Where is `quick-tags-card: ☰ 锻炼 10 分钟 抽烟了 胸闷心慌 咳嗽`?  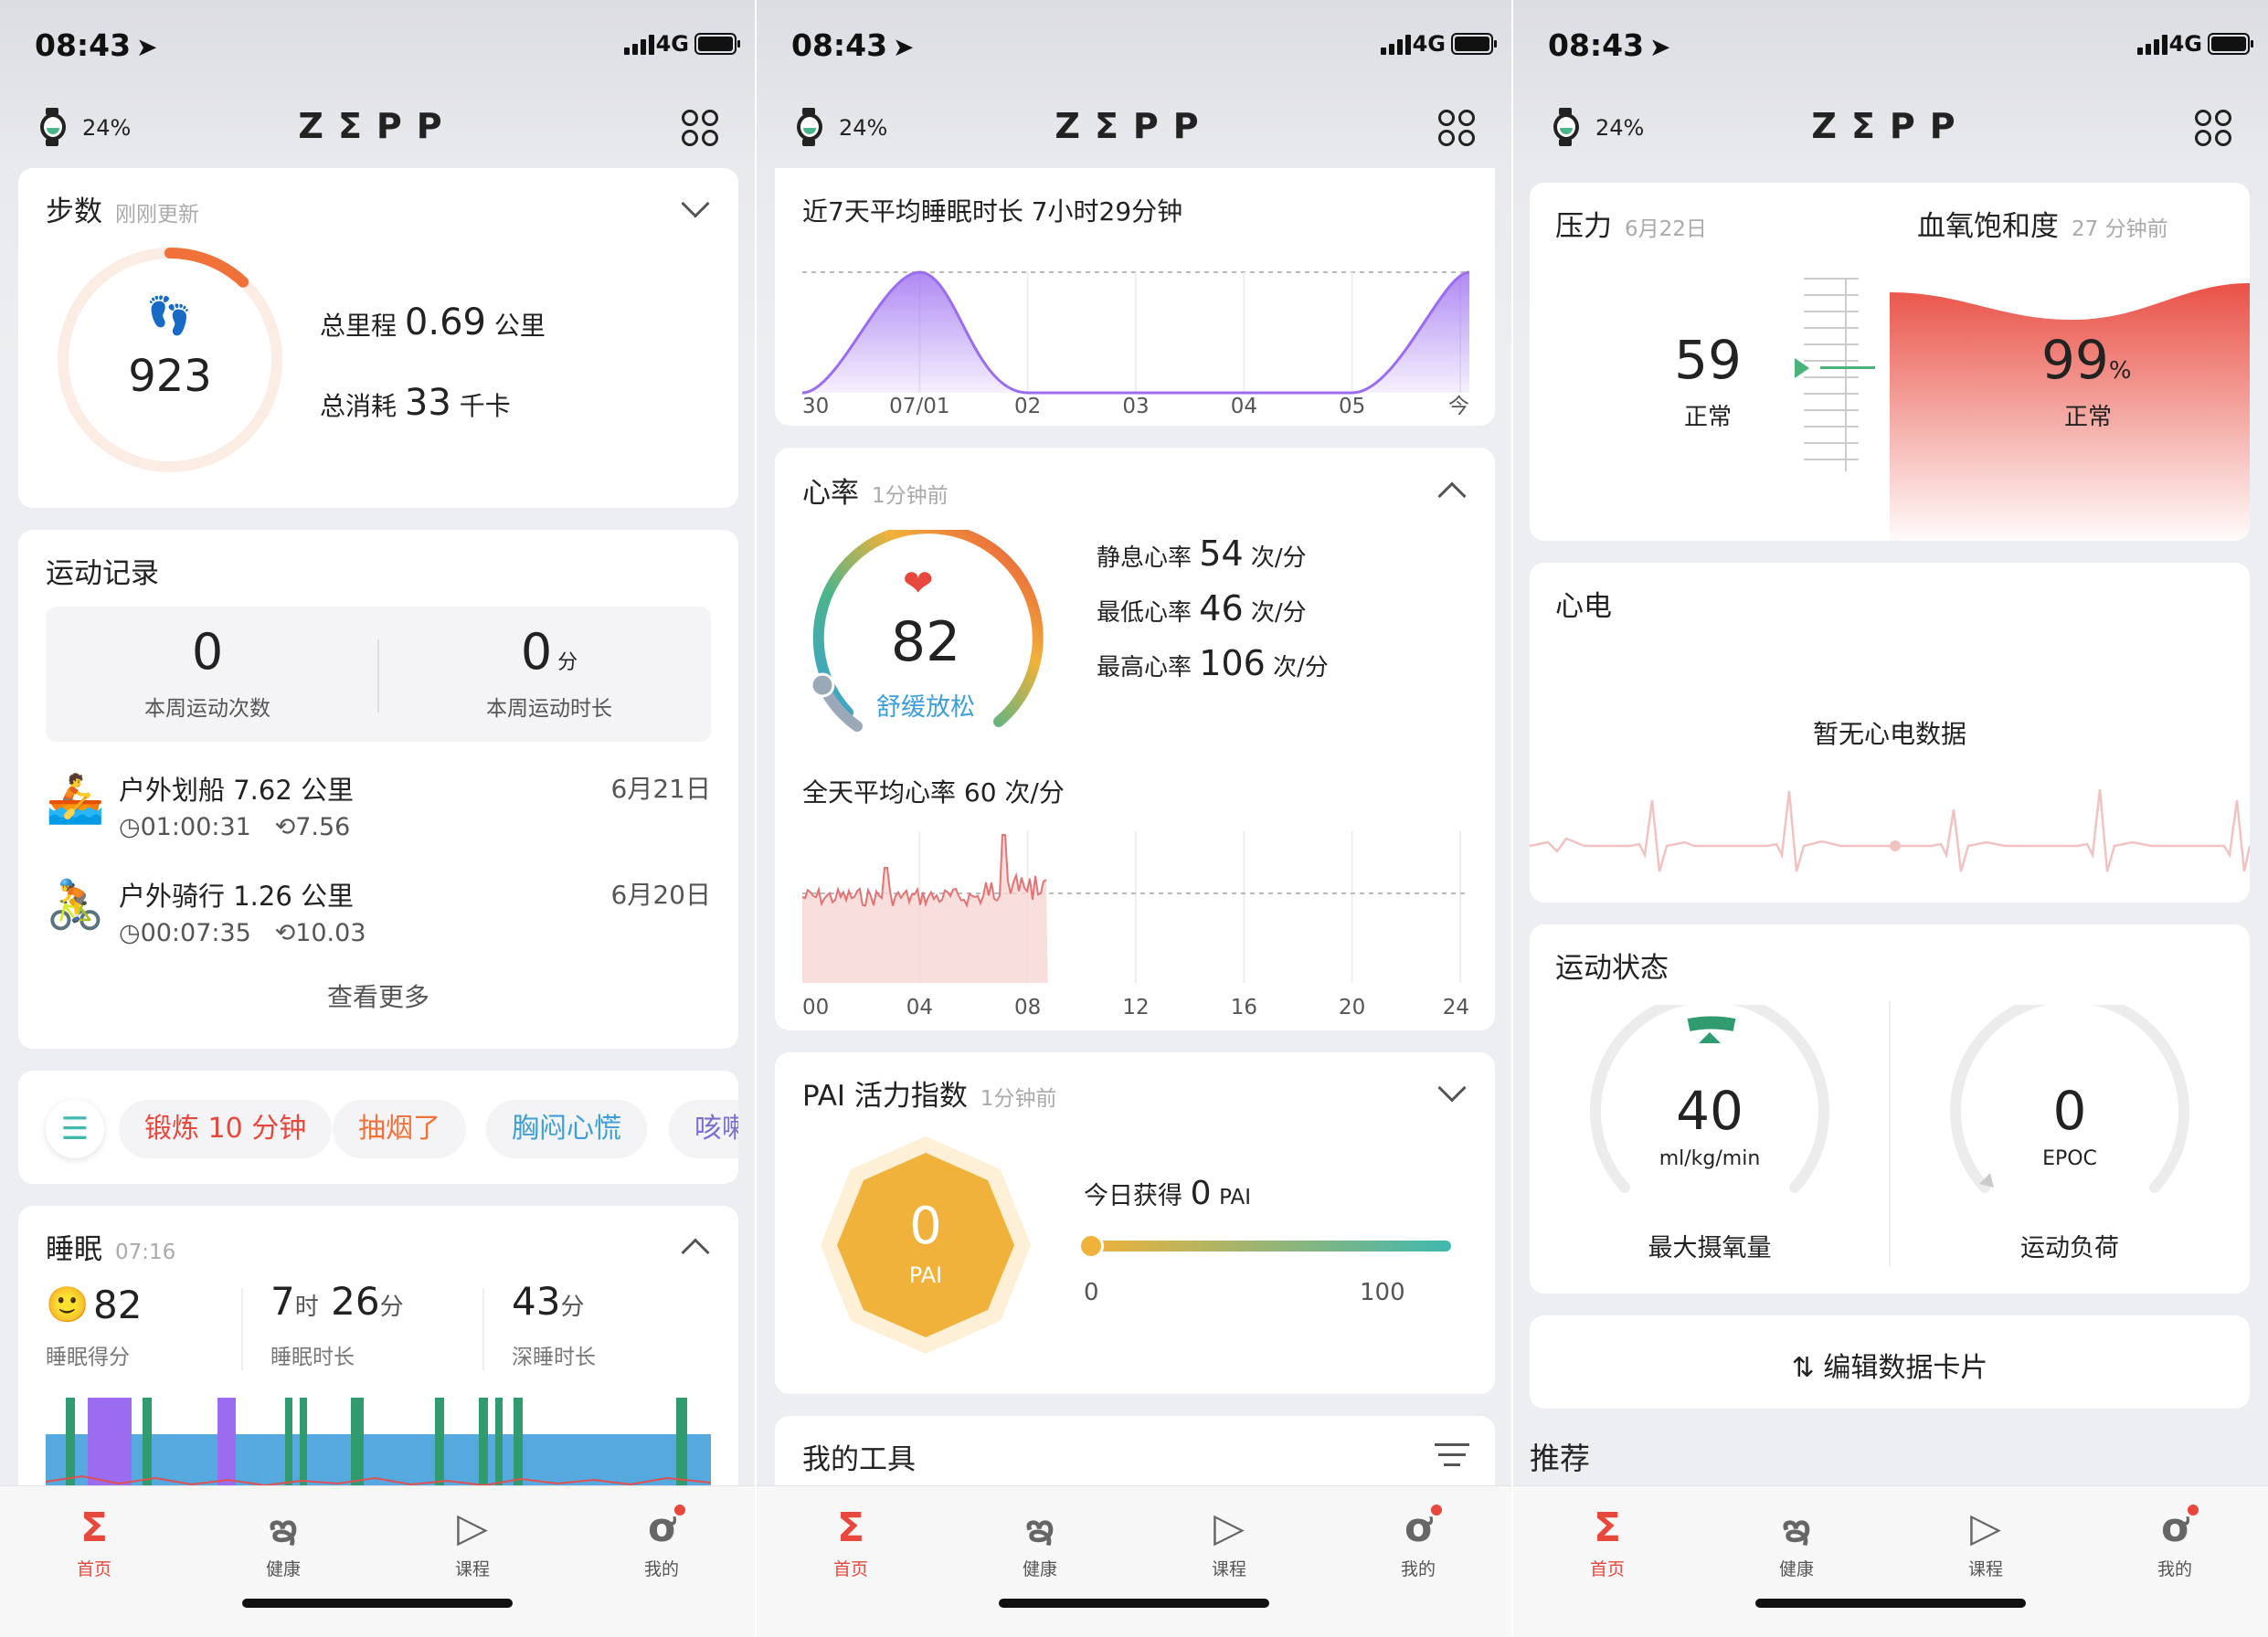 quick-tags-card: ☰ 锻炼 10 分钟 抽烟了 胸闷心慌 咳嗽 is located at coordinates (378, 1127).